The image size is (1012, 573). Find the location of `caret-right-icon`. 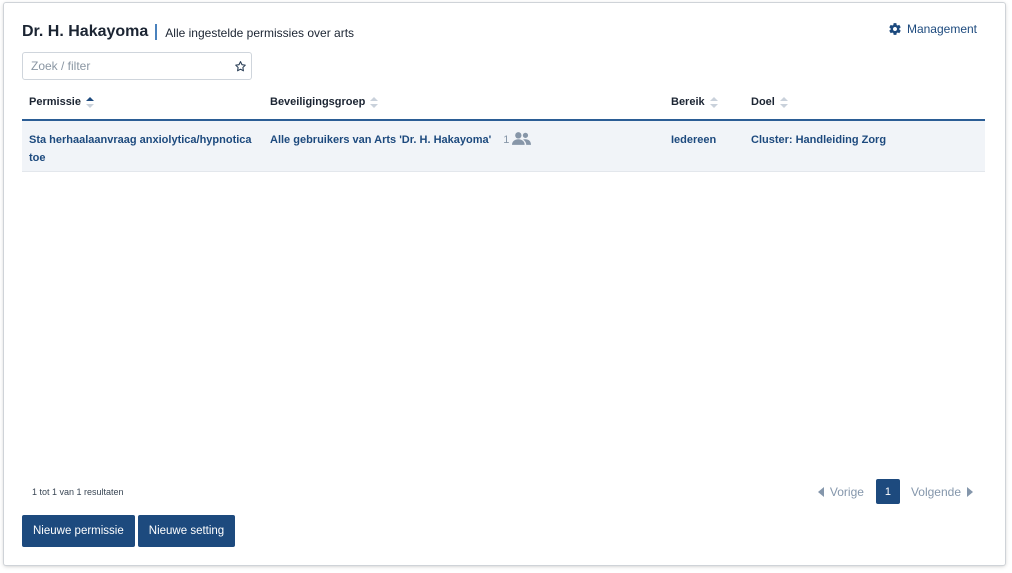

caret-right-icon is located at coordinates (970, 491).